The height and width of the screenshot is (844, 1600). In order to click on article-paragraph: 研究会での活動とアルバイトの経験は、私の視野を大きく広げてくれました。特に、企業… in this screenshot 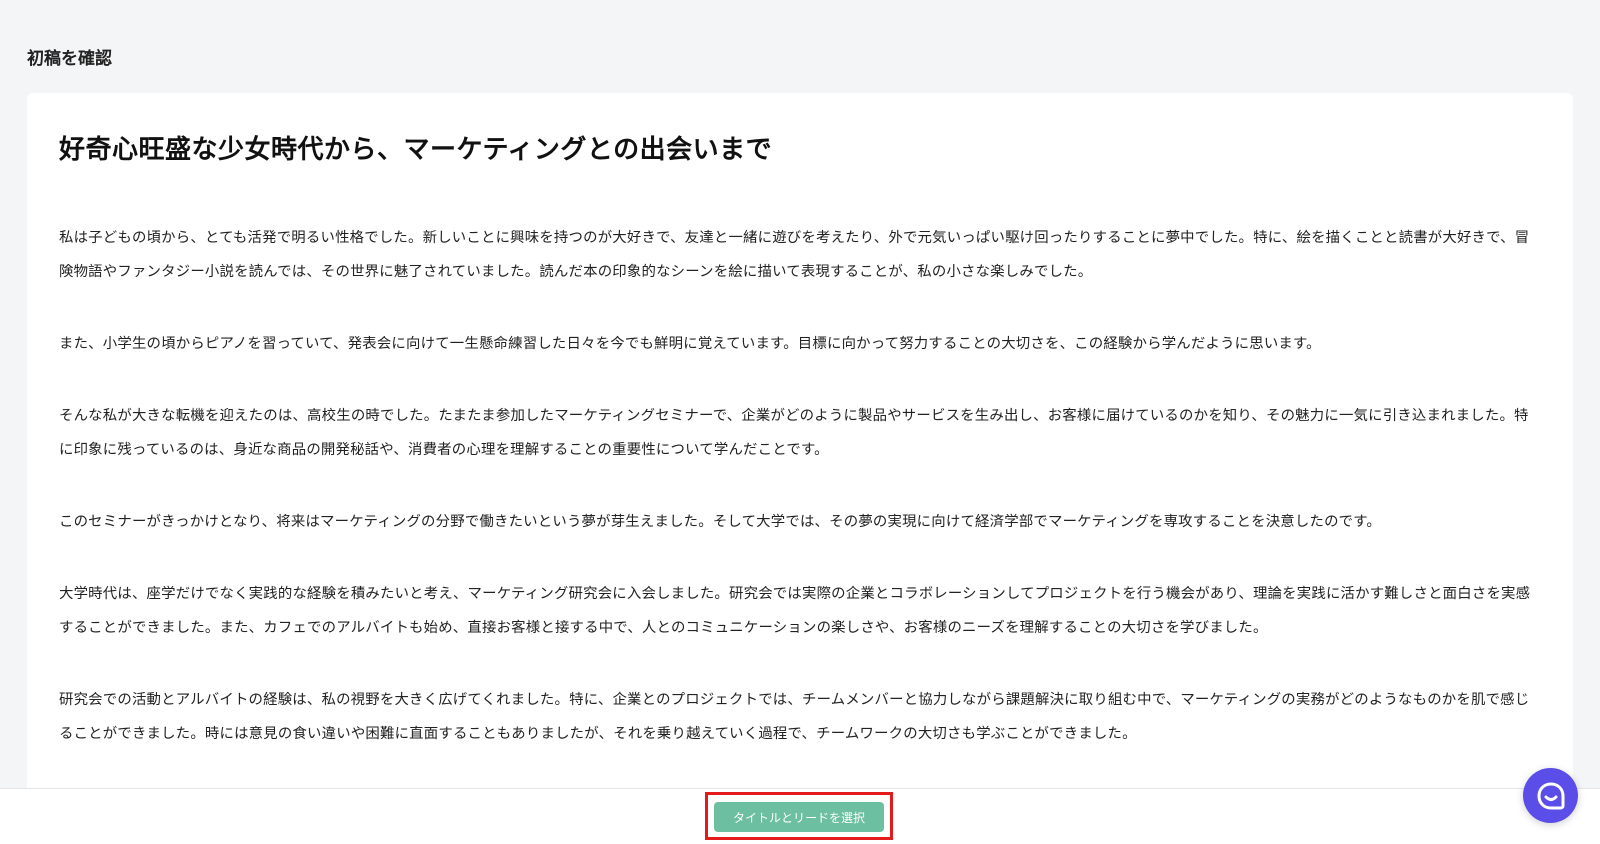, I will do `click(794, 717)`.